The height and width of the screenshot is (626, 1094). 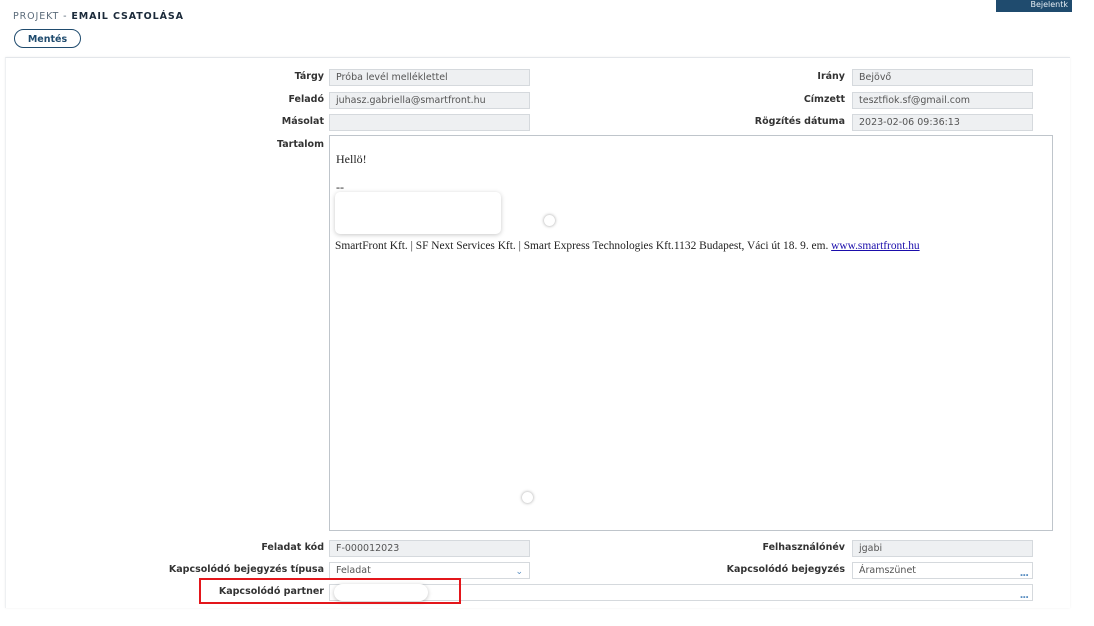 What do you see at coordinates (306, 99) in the screenshot?
I see `sender-label: Feladó` at bounding box center [306, 99].